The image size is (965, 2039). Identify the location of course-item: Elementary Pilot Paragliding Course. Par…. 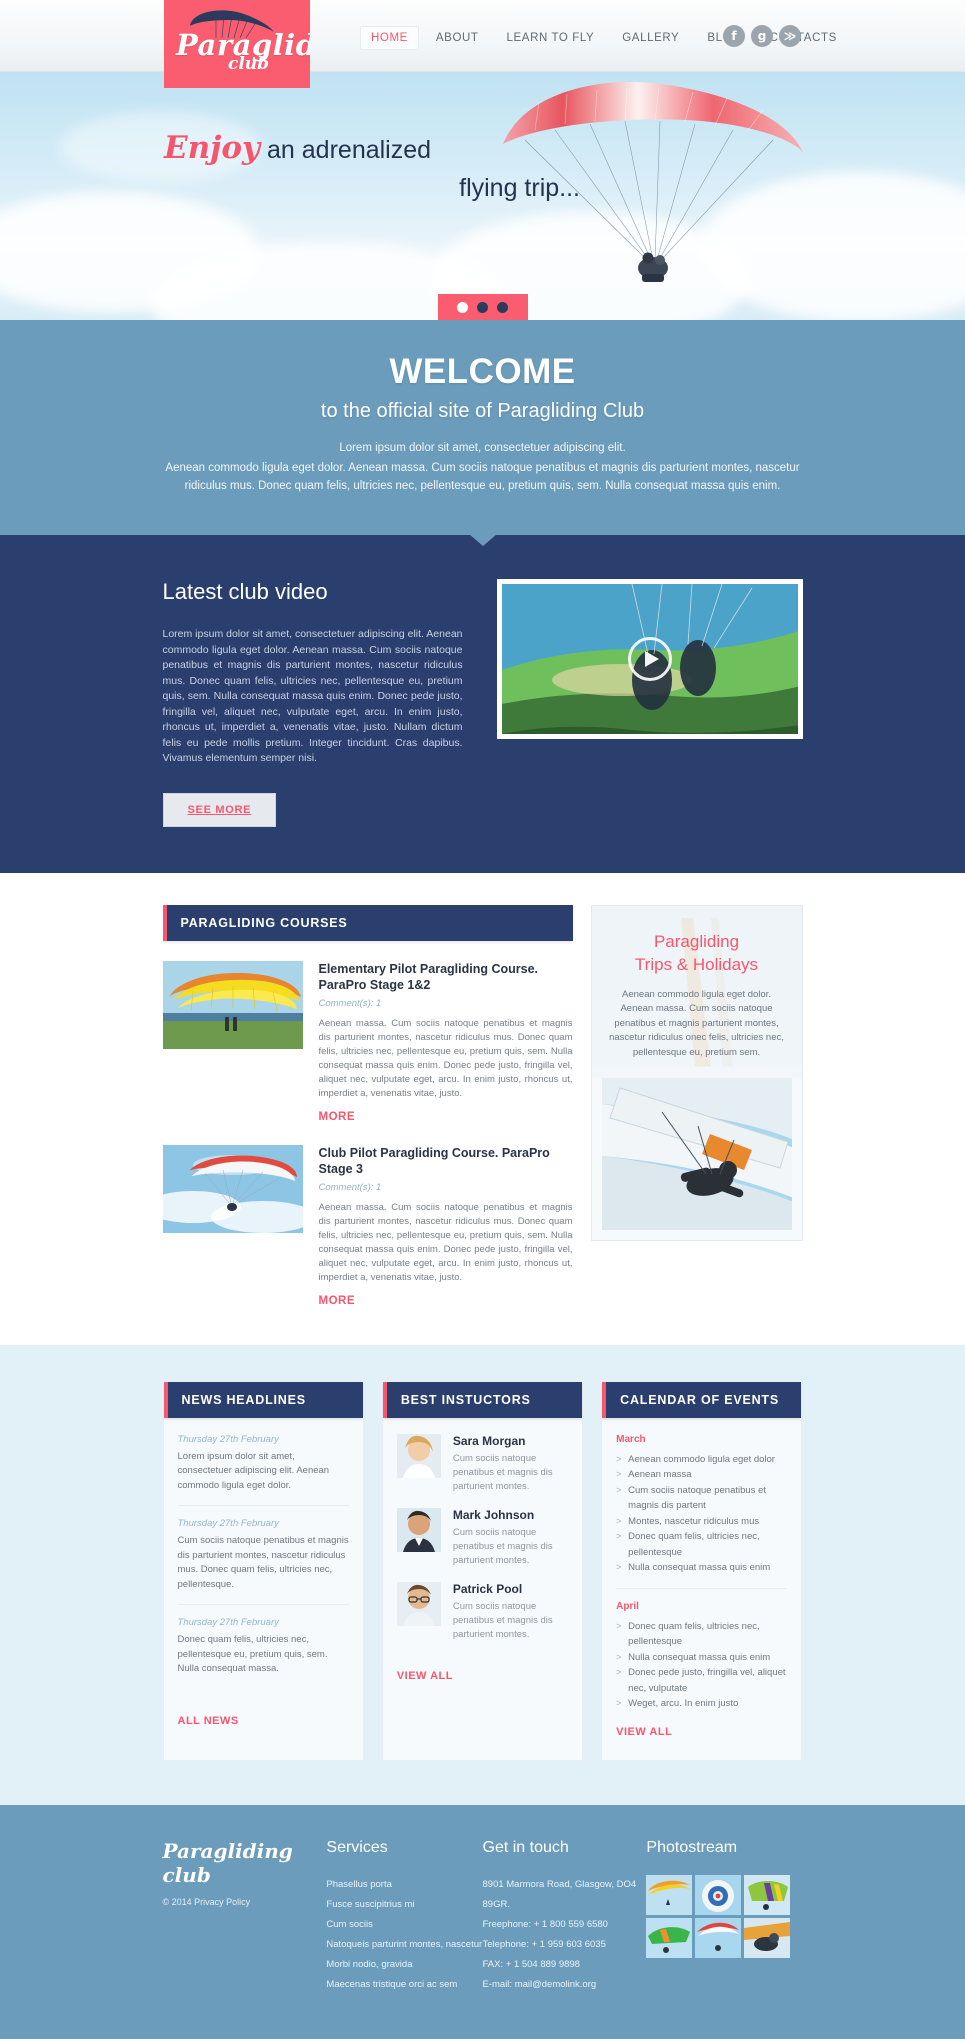
(367, 1042).